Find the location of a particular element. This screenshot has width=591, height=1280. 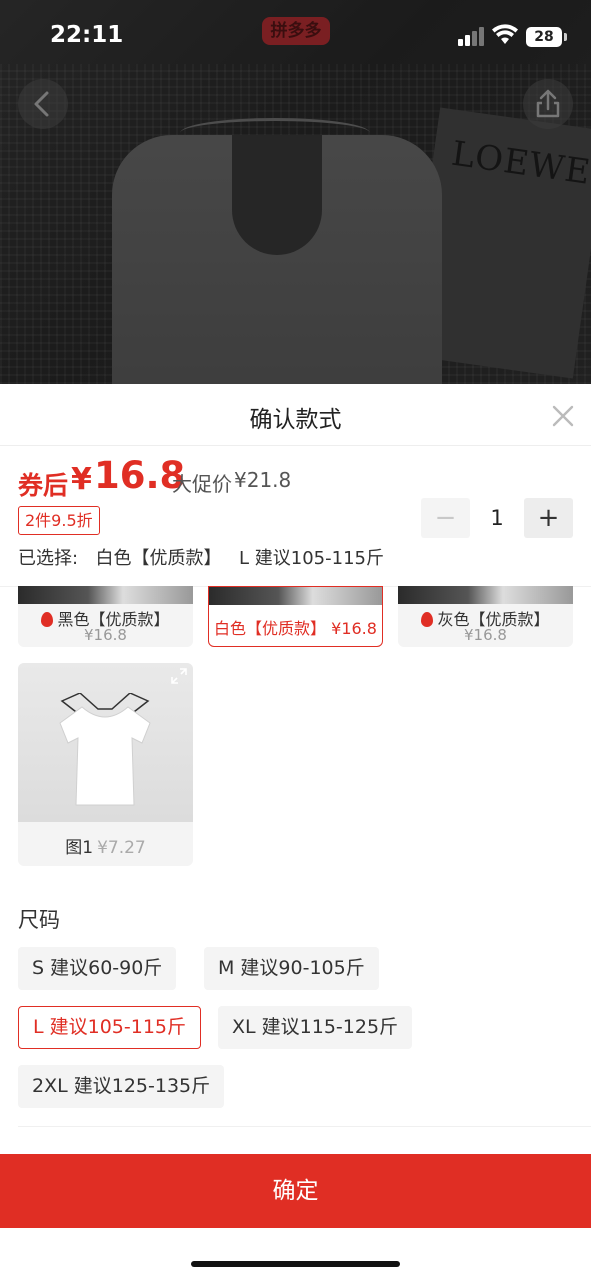

divider is located at coordinates (304, 1126).